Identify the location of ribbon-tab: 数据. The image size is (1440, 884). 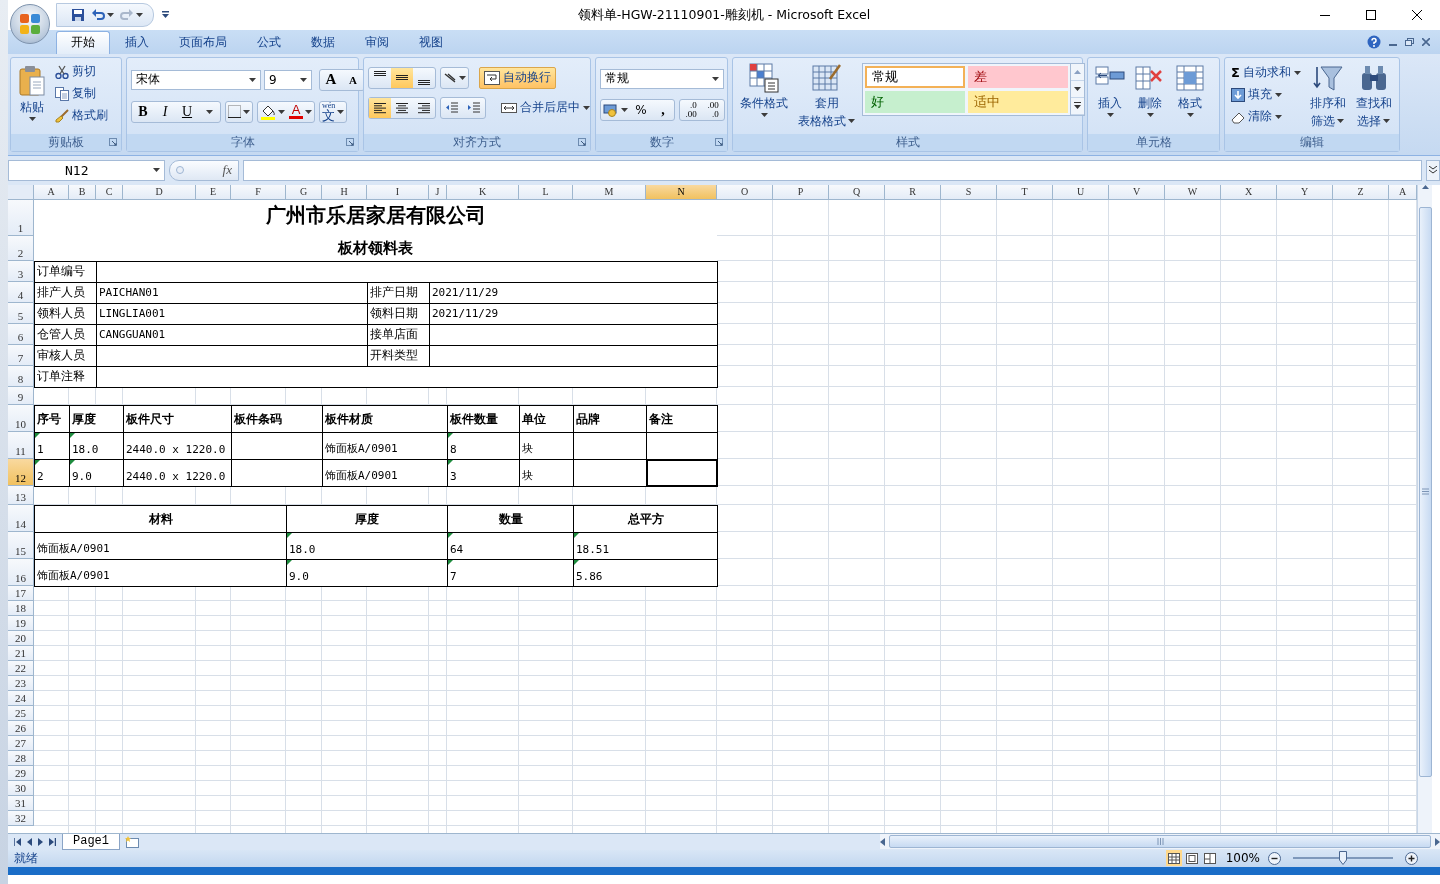
(323, 42).